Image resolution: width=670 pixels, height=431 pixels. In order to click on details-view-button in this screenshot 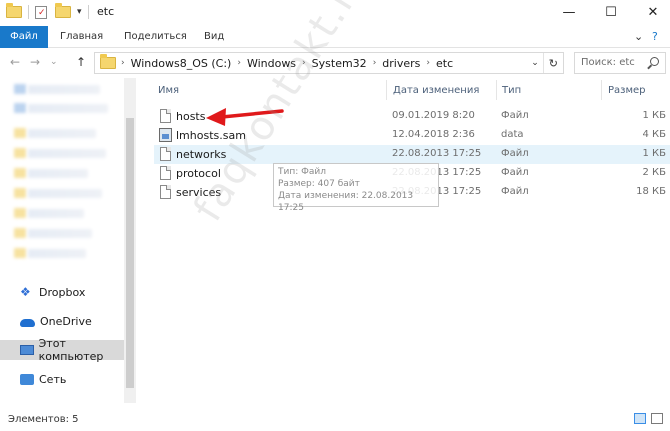, I will do `click(640, 418)`.